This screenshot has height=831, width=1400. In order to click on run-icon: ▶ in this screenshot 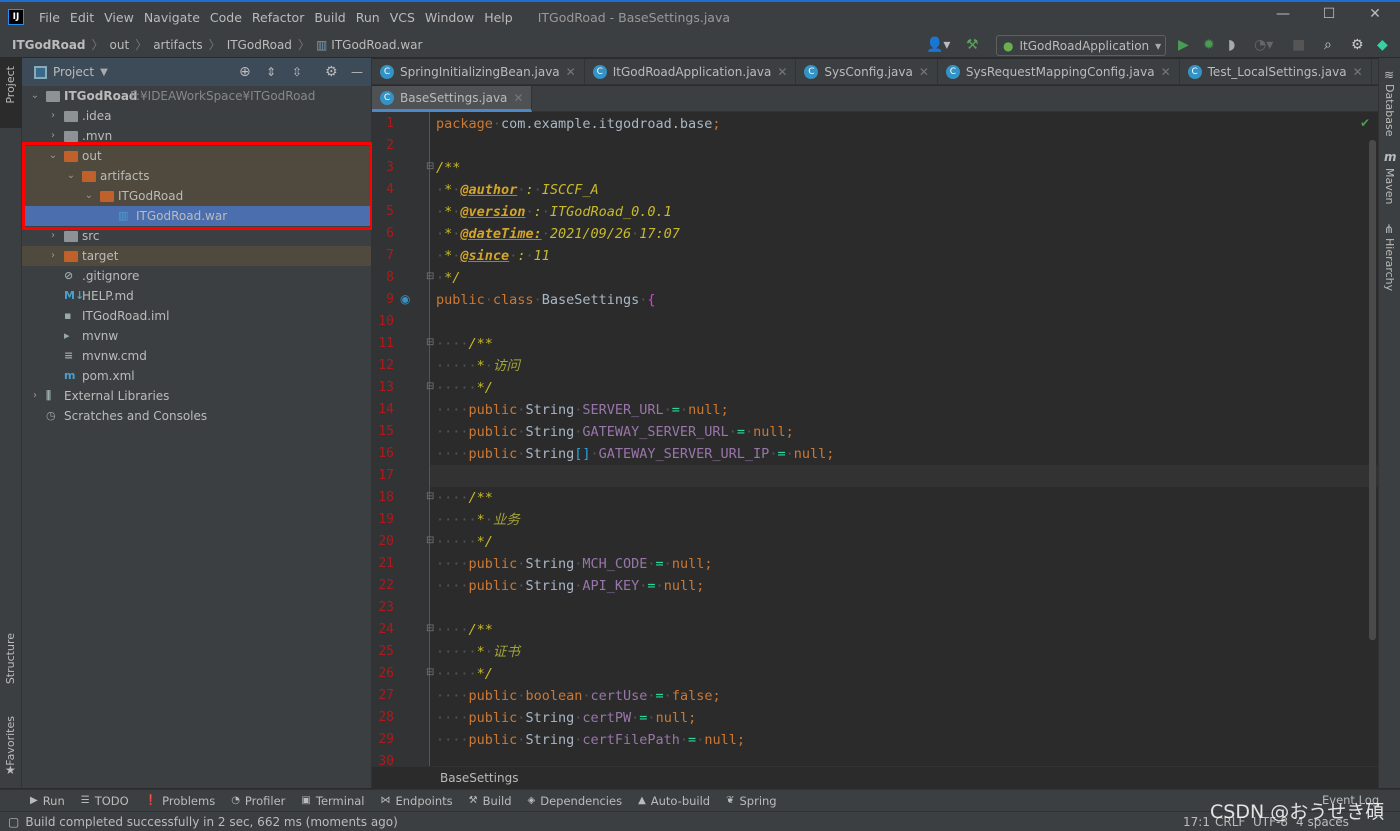, I will do `click(1183, 45)`.